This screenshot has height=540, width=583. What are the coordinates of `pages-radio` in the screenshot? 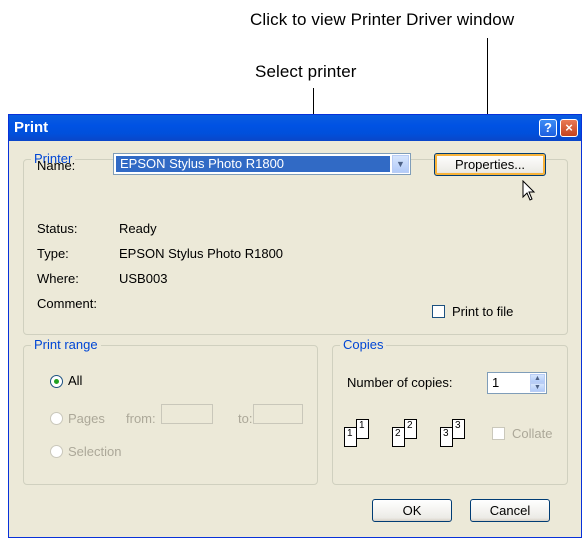 It's located at (56, 418).